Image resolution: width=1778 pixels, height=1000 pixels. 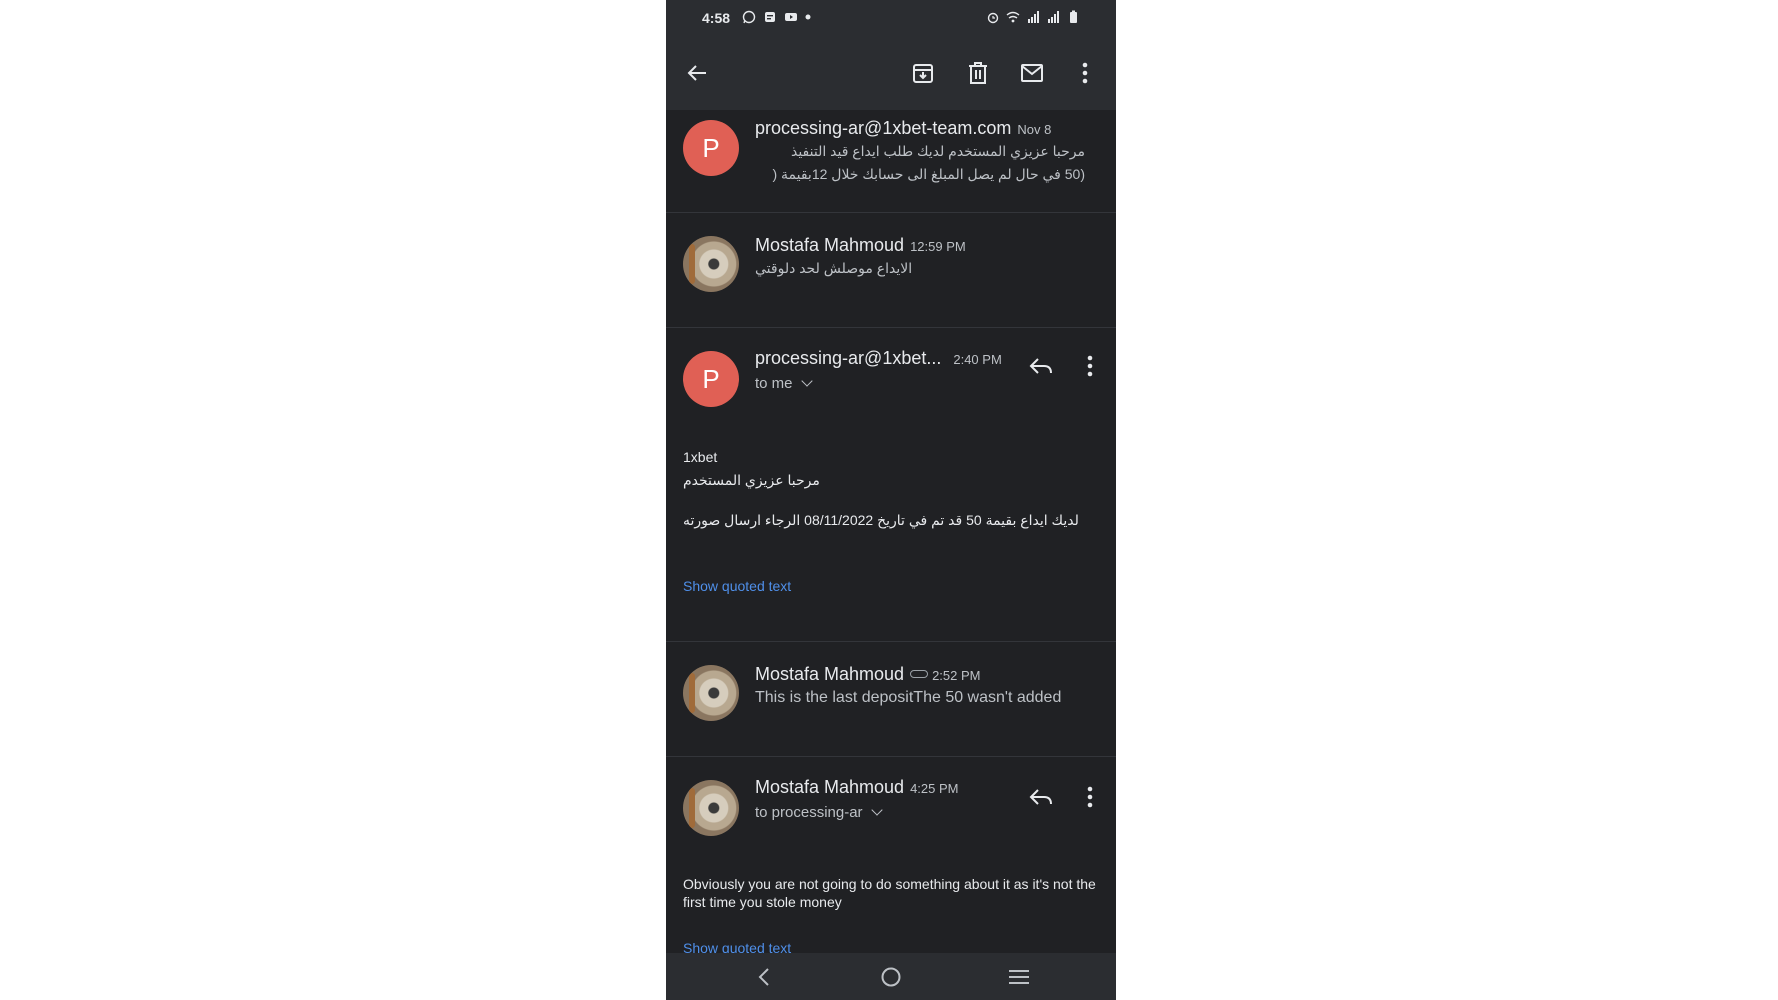 I want to click on nav-back-button, so click(x=764, y=977).